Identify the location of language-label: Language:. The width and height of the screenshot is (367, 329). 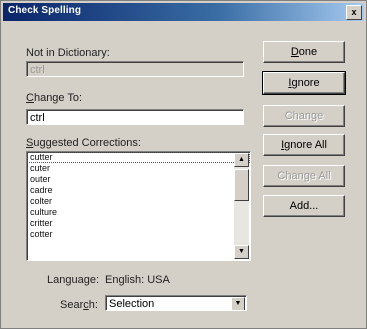
(73, 280).